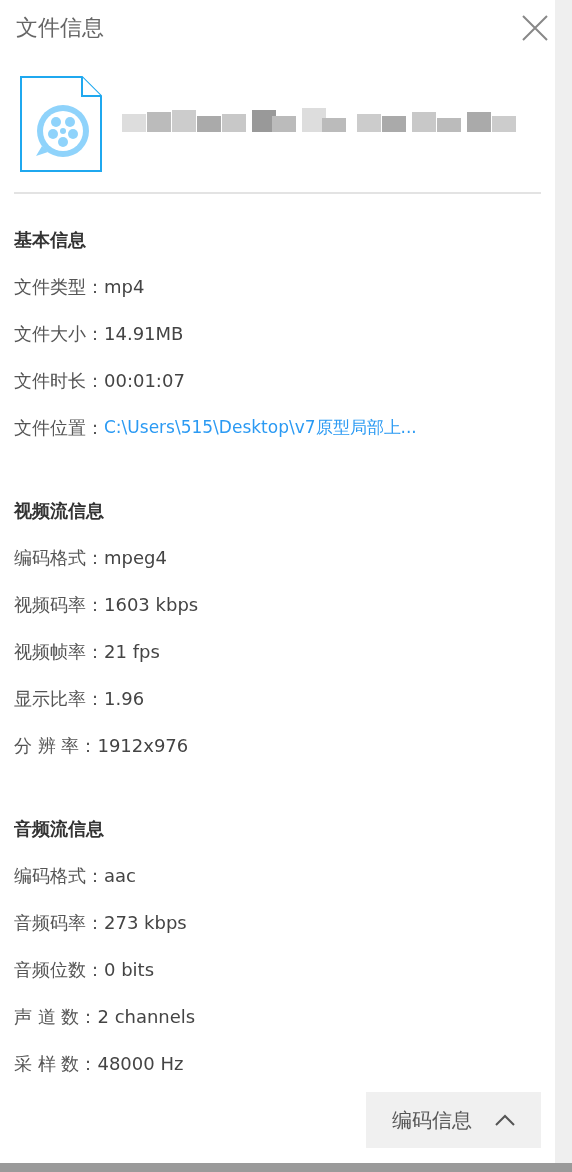 This screenshot has height=1172, width=572. Describe the element at coordinates (59, 969) in the screenshot. I see `field-label: 音频位数：` at that location.